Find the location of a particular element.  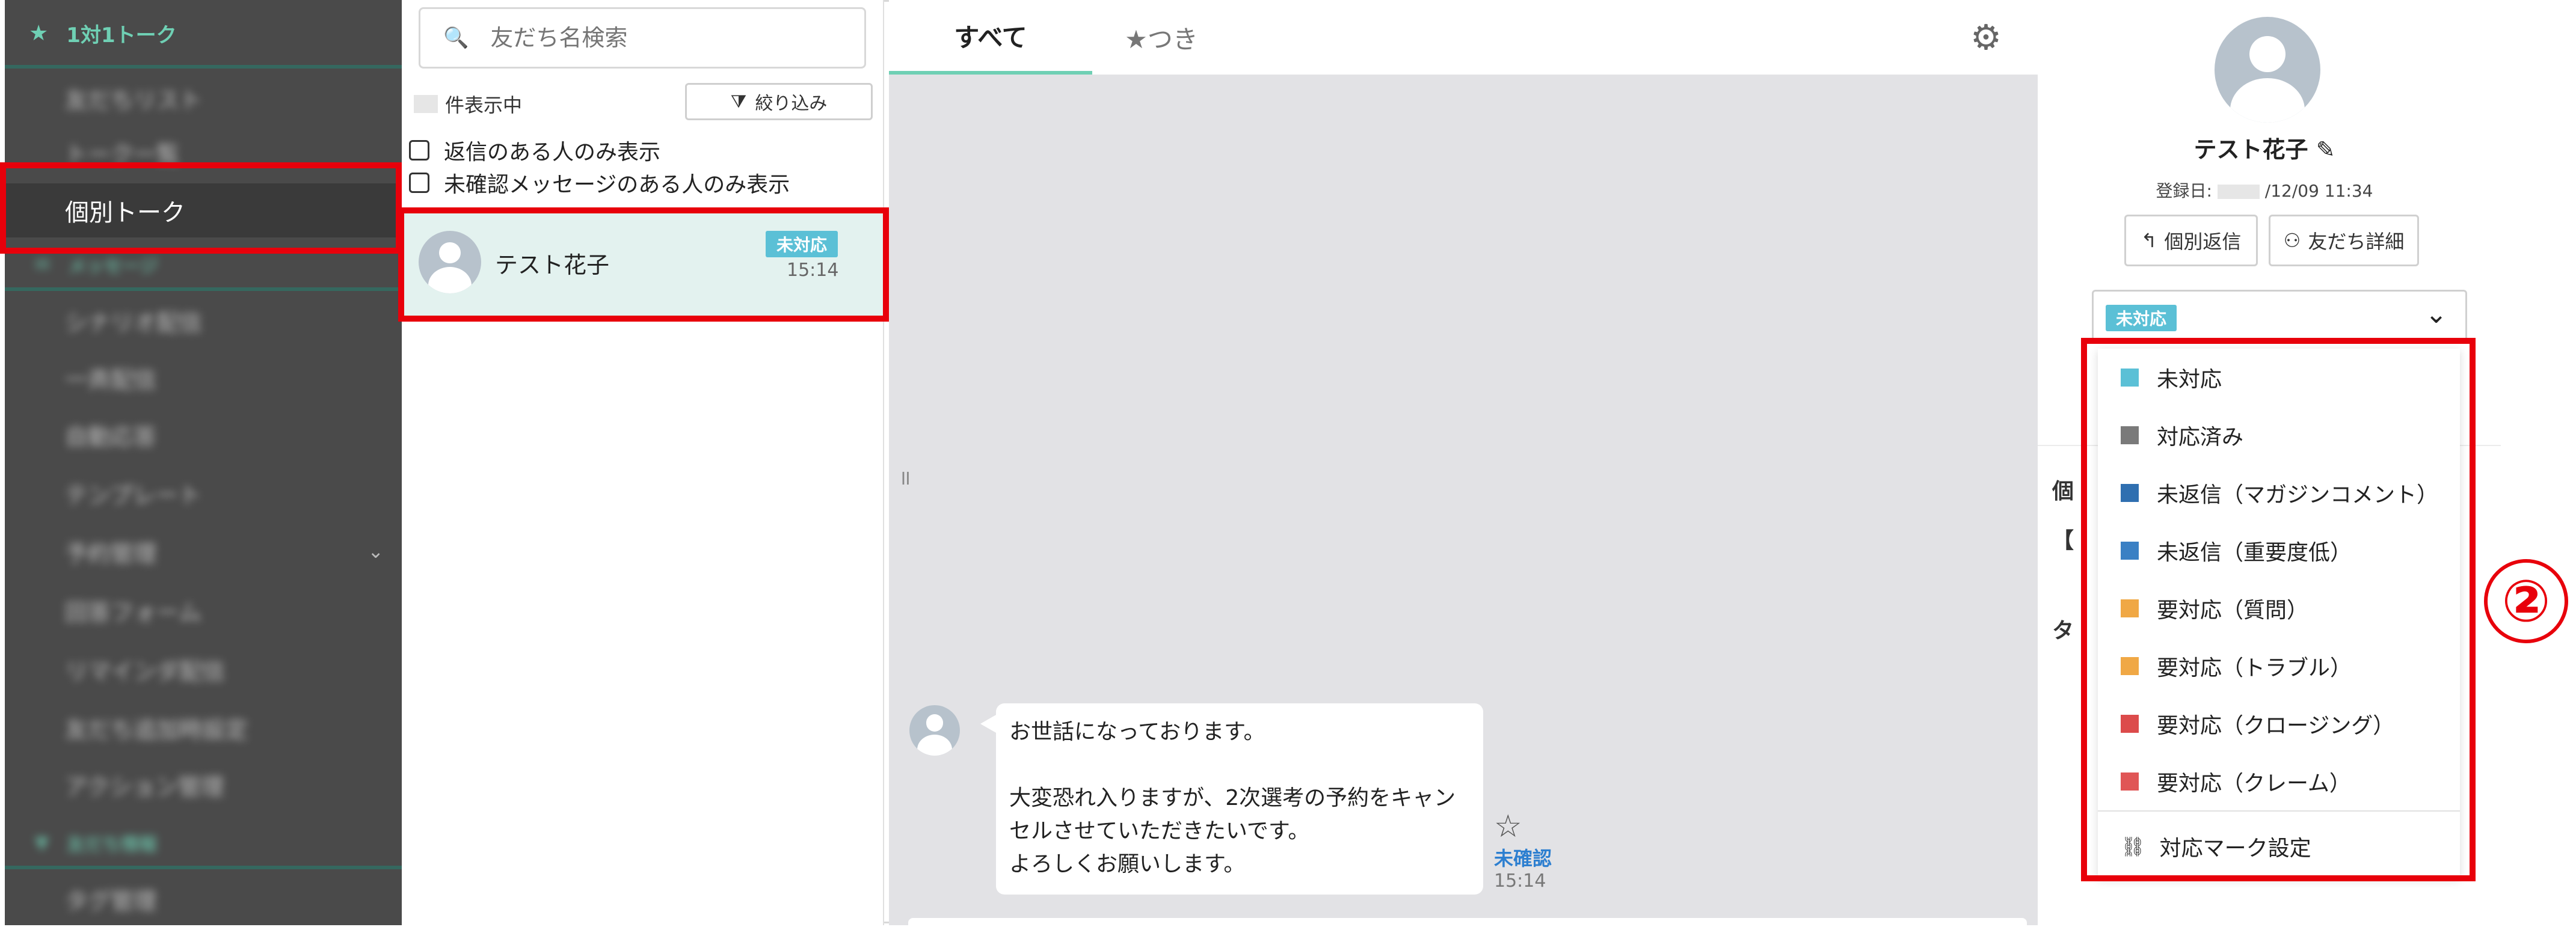

sidebar-item-label: 友だちリスト is located at coordinates (134, 100).